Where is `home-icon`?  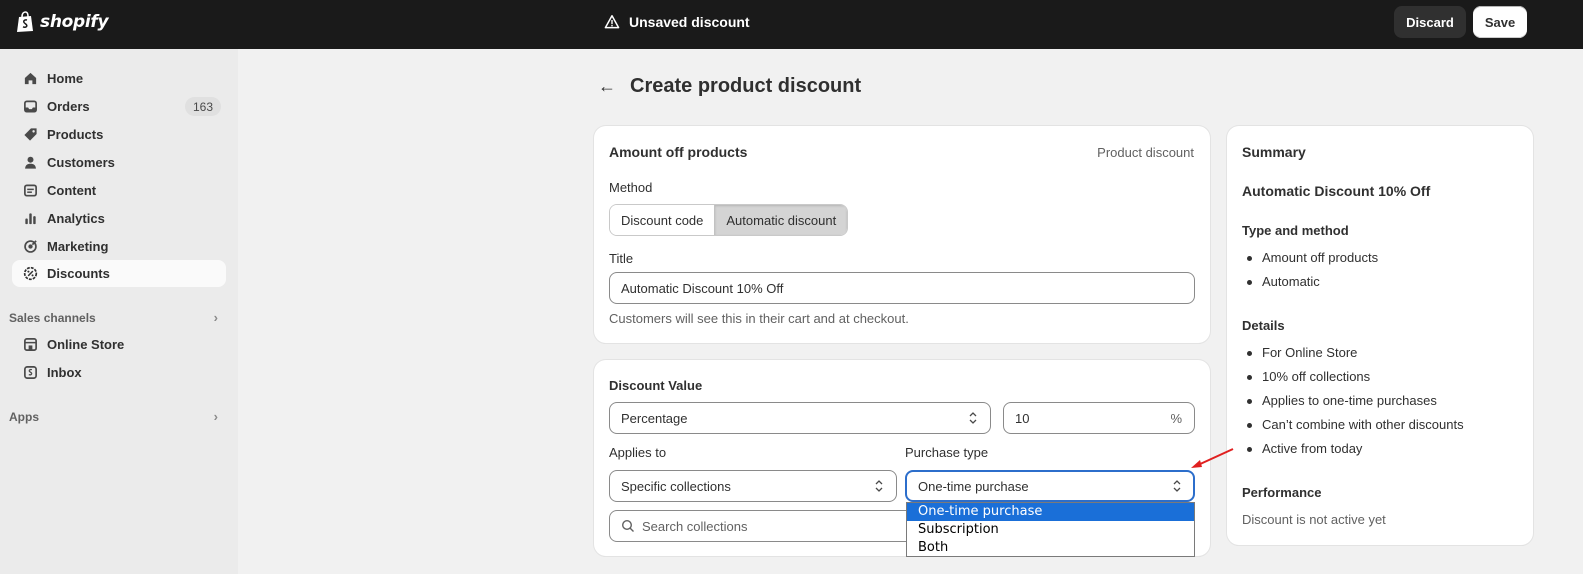 home-icon is located at coordinates (30, 79).